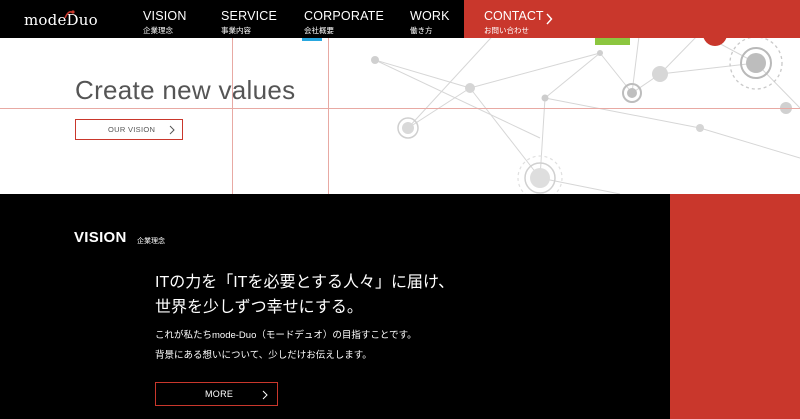  I want to click on nav-item-sublabel: 事業内容, so click(236, 30).